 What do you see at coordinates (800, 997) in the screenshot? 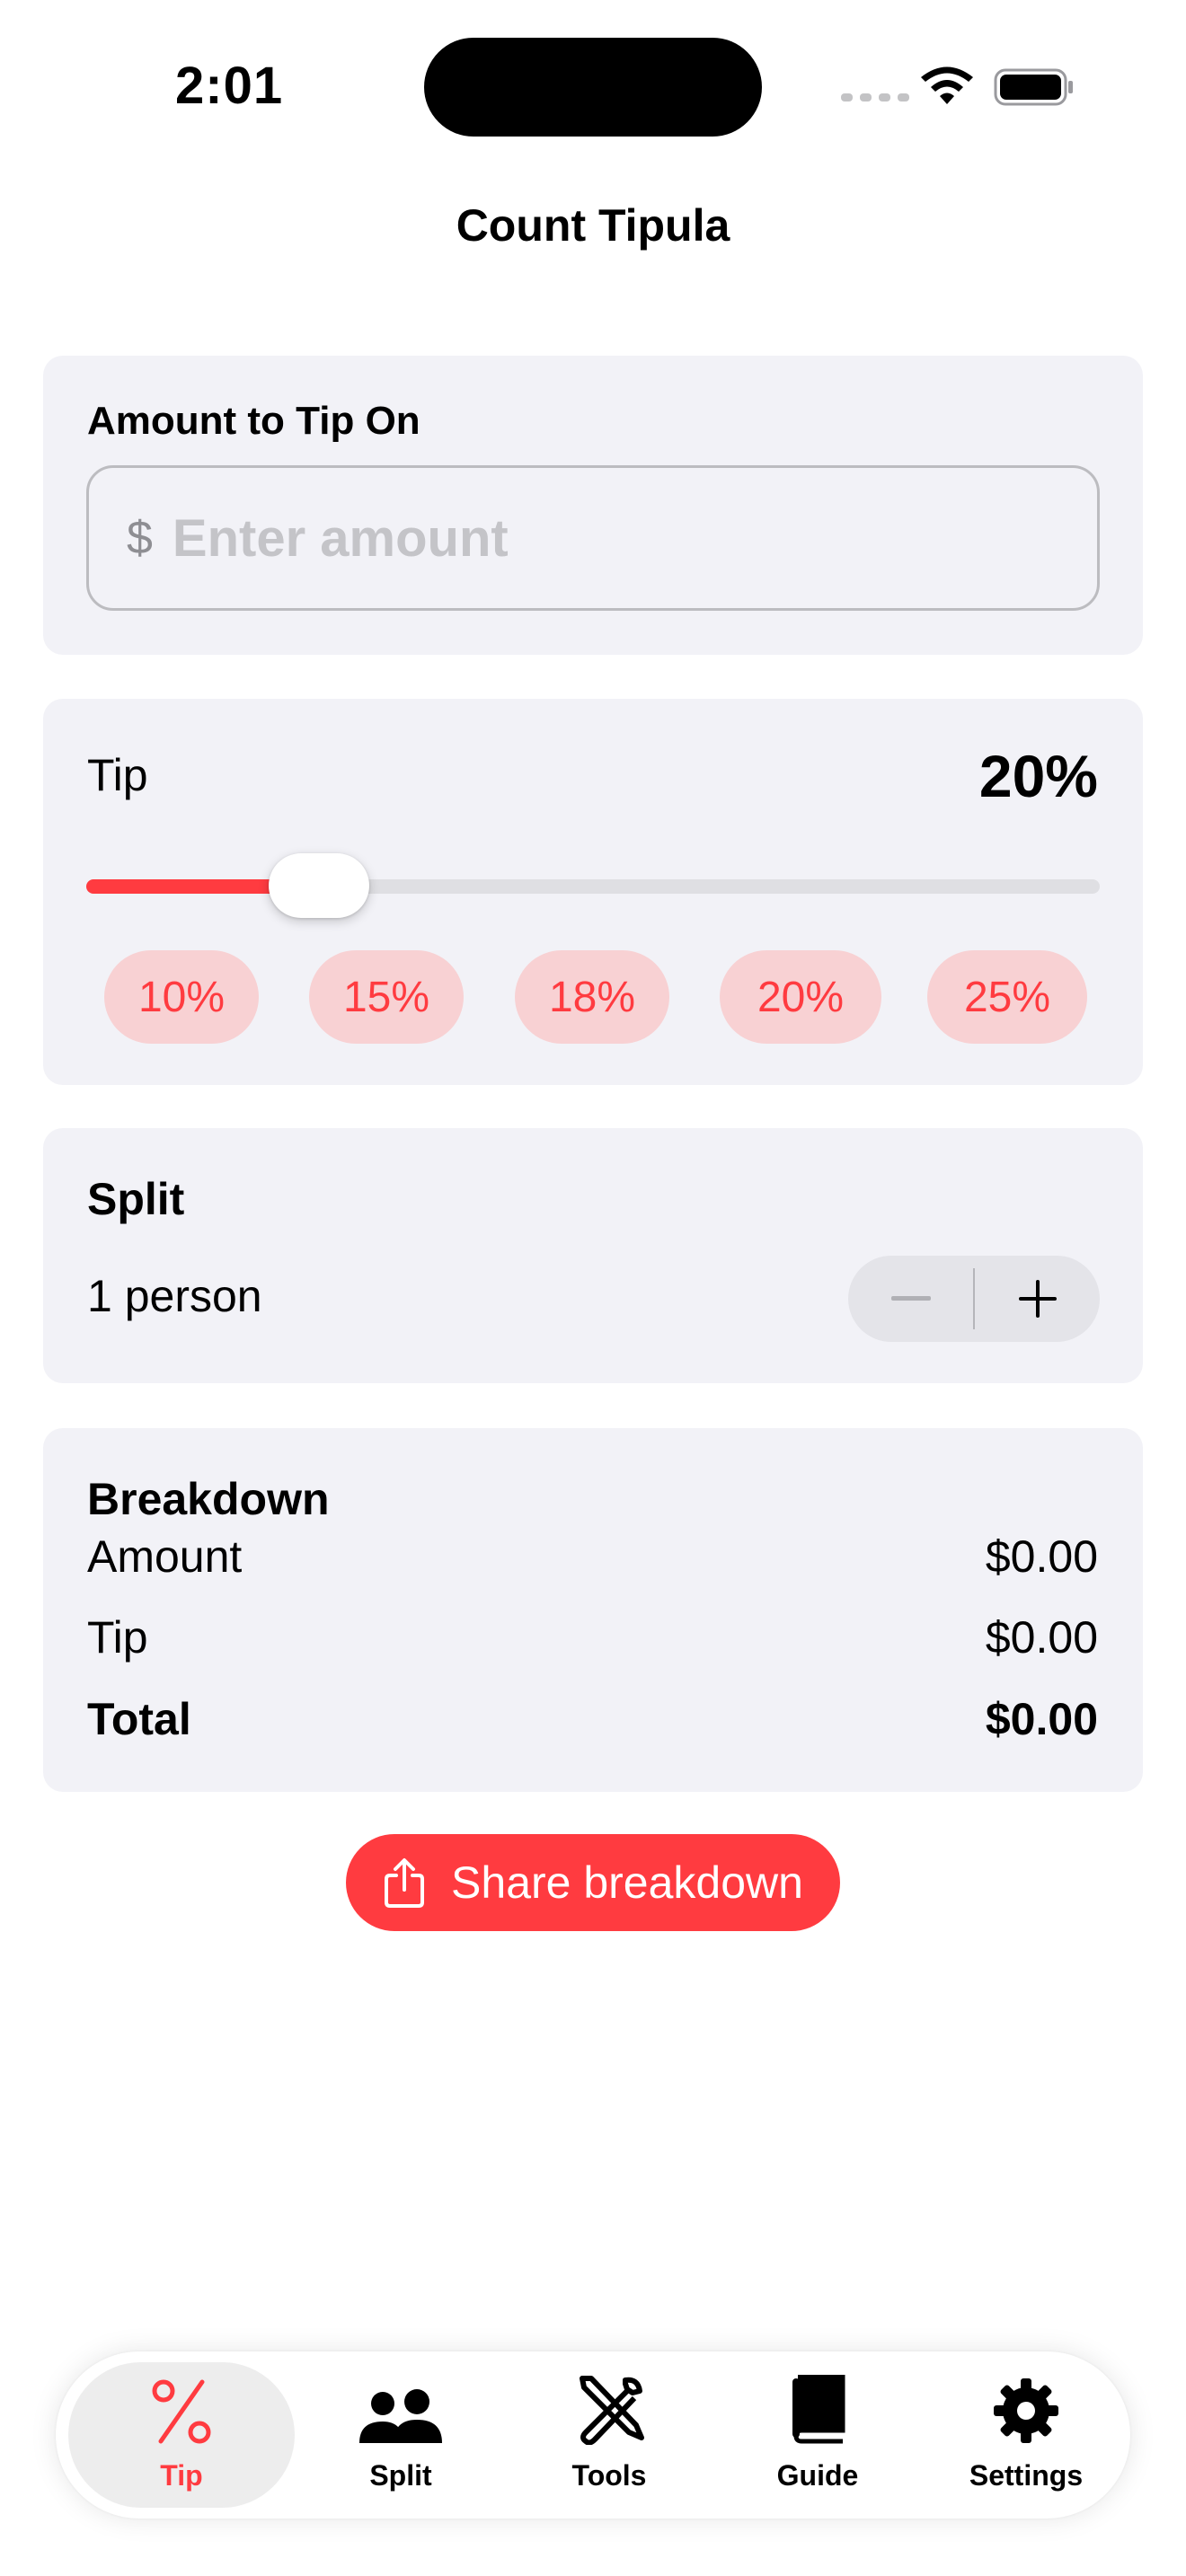
I see `preset-20-button: 20%` at bounding box center [800, 997].